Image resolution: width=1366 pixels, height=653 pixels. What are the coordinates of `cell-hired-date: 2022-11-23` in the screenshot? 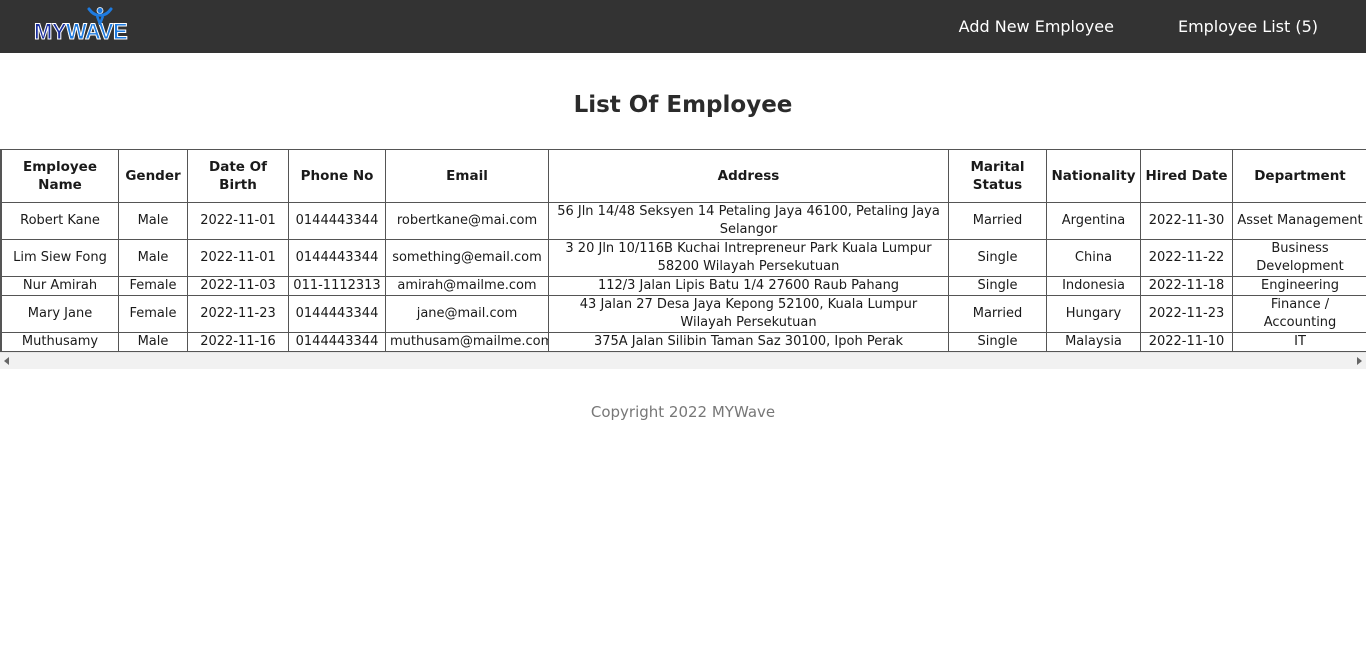 It's located at (1186, 314).